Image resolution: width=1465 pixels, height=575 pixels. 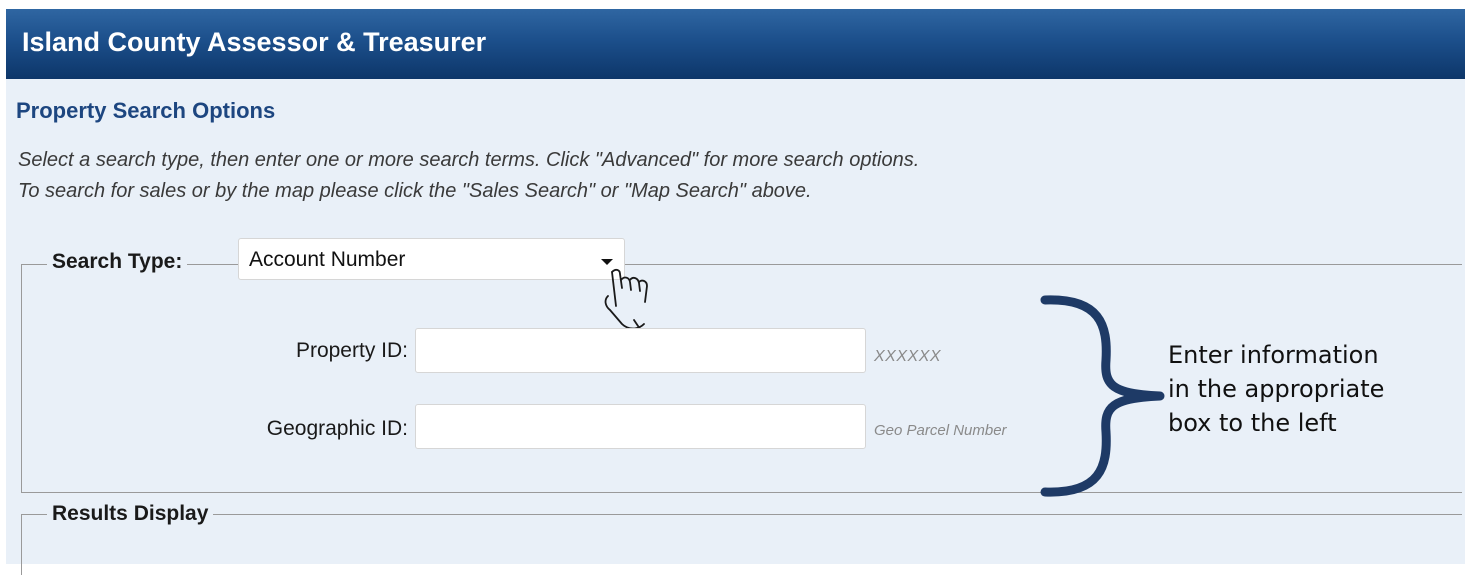 What do you see at coordinates (1102, 396) in the screenshot?
I see `curly-brace-icon` at bounding box center [1102, 396].